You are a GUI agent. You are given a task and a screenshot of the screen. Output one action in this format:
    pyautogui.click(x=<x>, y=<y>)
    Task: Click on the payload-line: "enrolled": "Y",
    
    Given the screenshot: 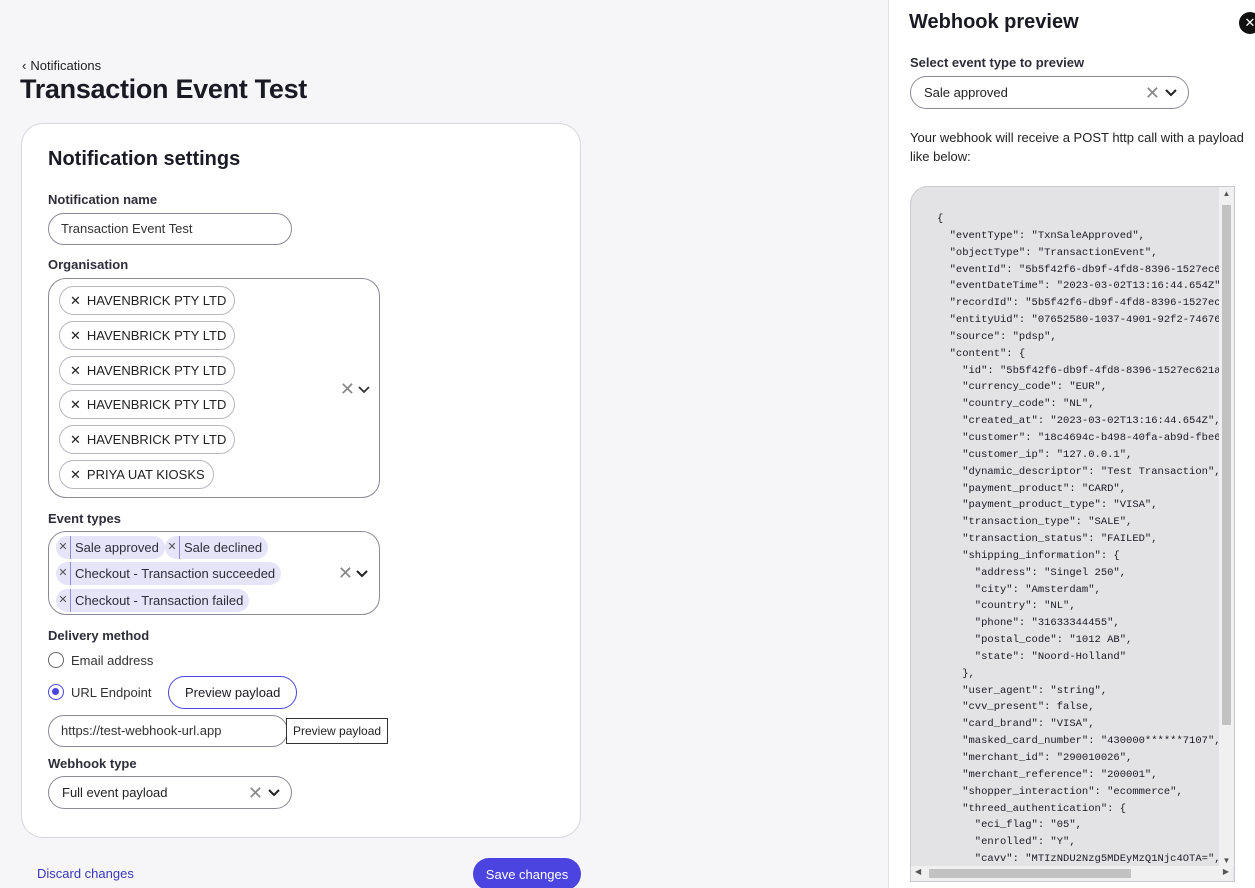 What is the action you would take?
    pyautogui.click(x=1006, y=842)
    